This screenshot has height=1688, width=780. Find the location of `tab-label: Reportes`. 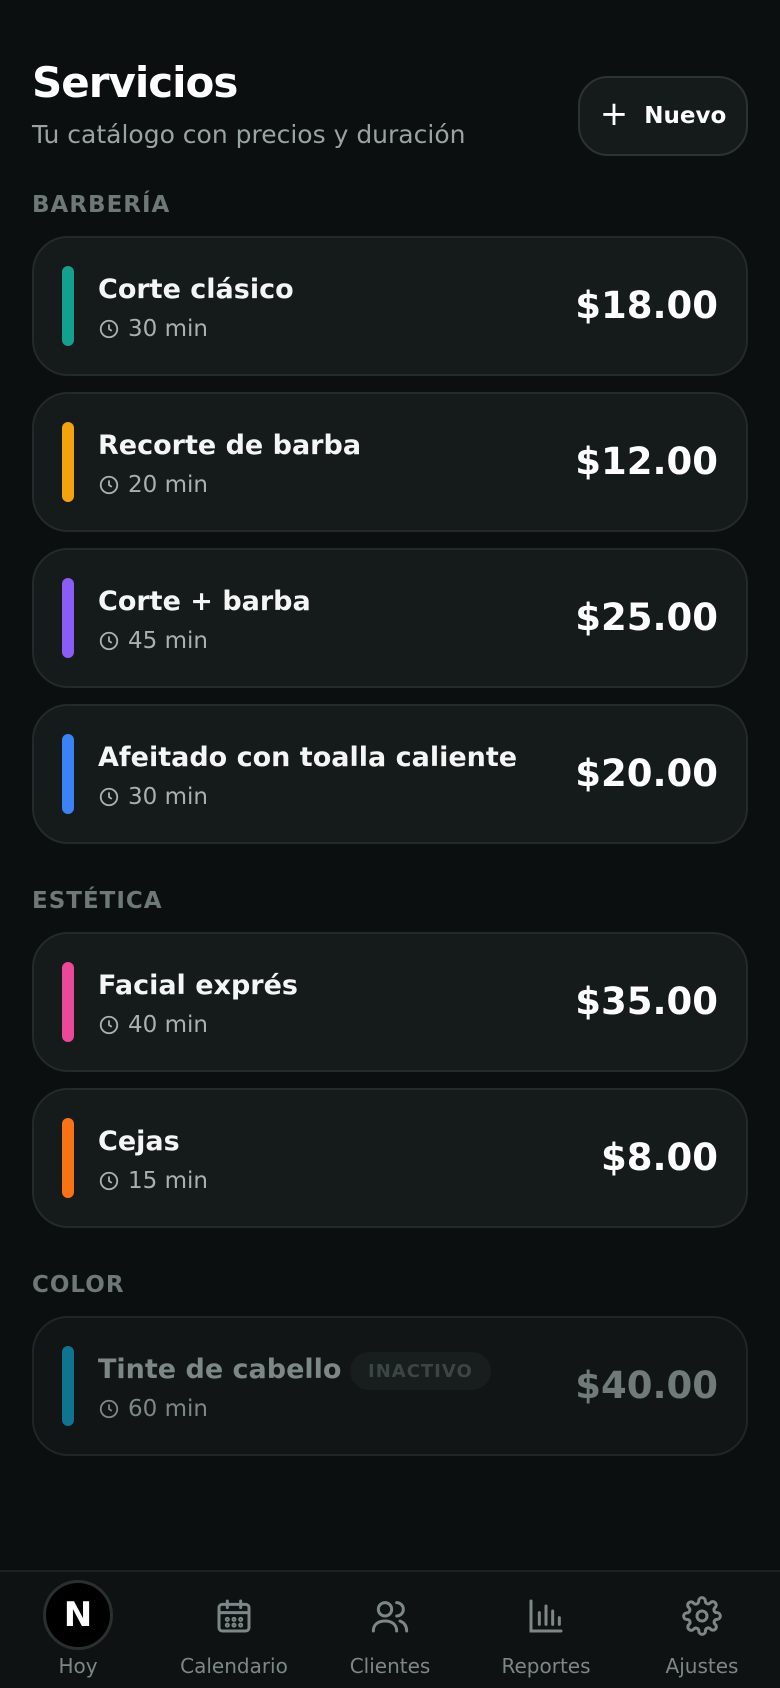

tab-label: Reportes is located at coordinates (546, 1666).